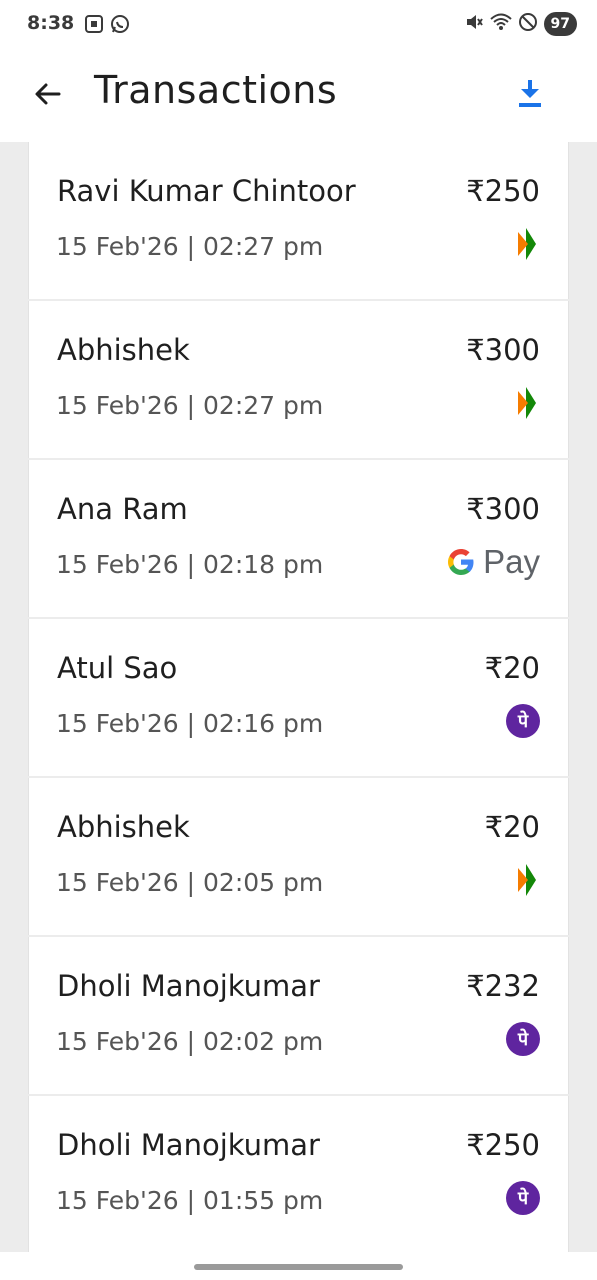  What do you see at coordinates (190, 1041) in the screenshot?
I see `transaction-date: 15 Feb'26 | 02:02 pm` at bounding box center [190, 1041].